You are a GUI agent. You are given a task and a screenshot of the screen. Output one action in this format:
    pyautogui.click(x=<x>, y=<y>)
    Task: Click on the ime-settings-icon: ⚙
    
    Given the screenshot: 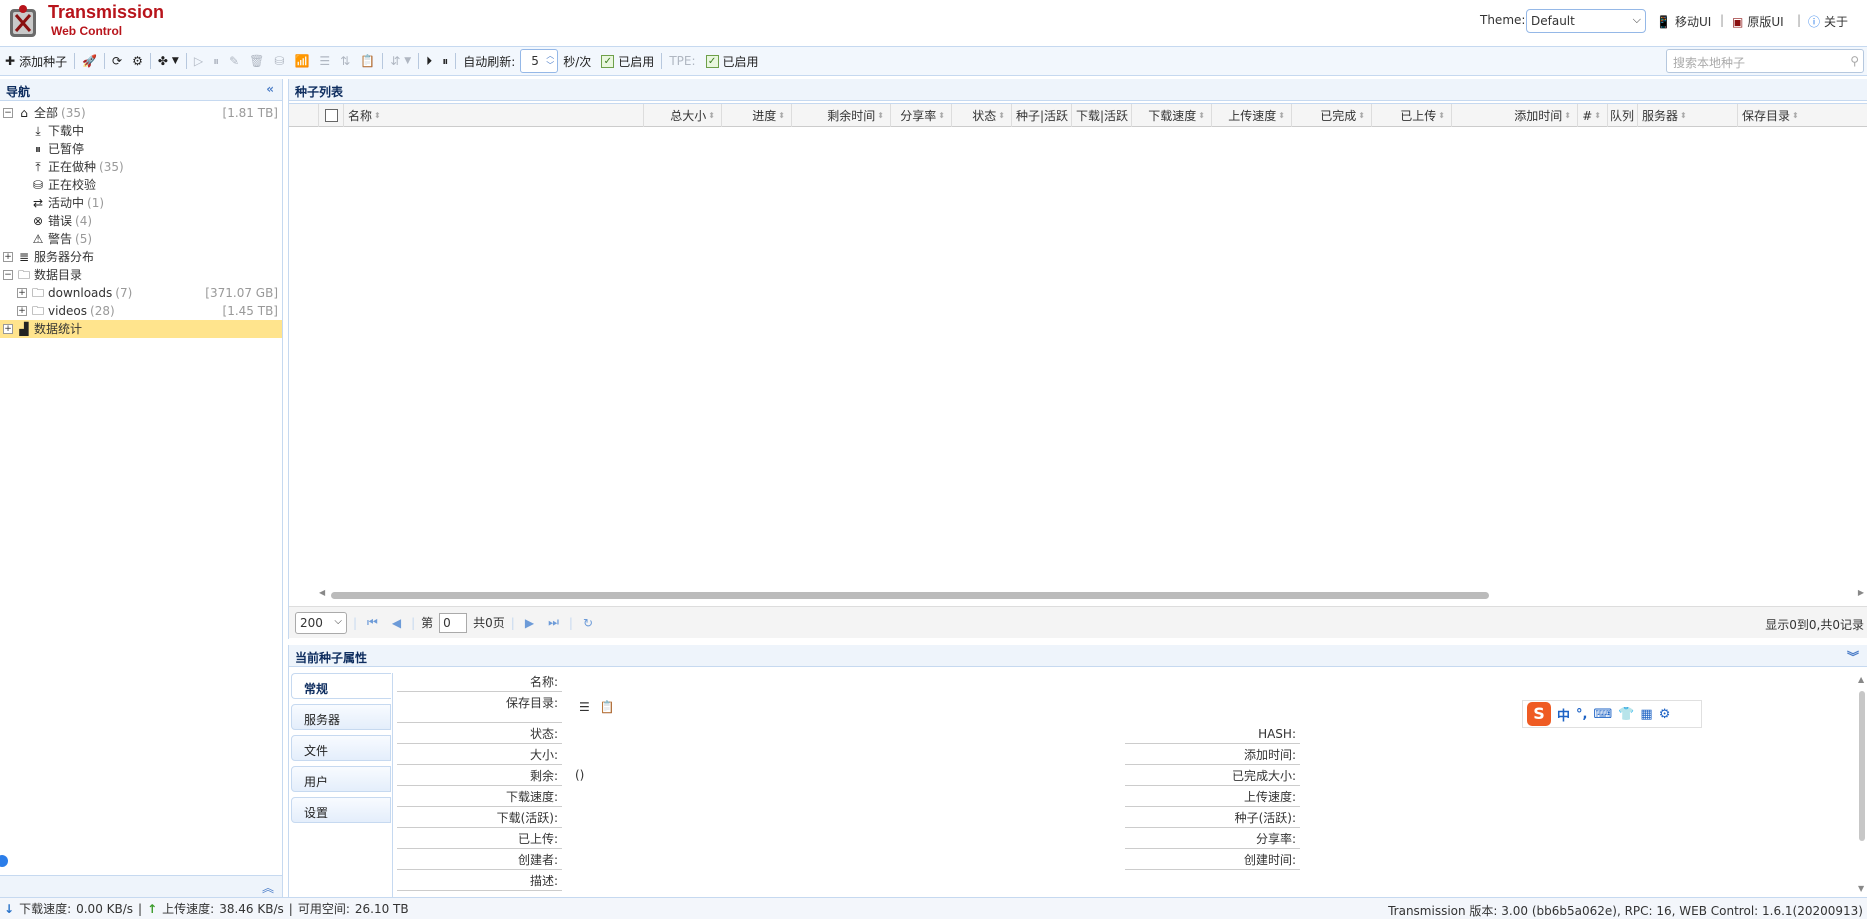 What is the action you would take?
    pyautogui.click(x=1665, y=714)
    